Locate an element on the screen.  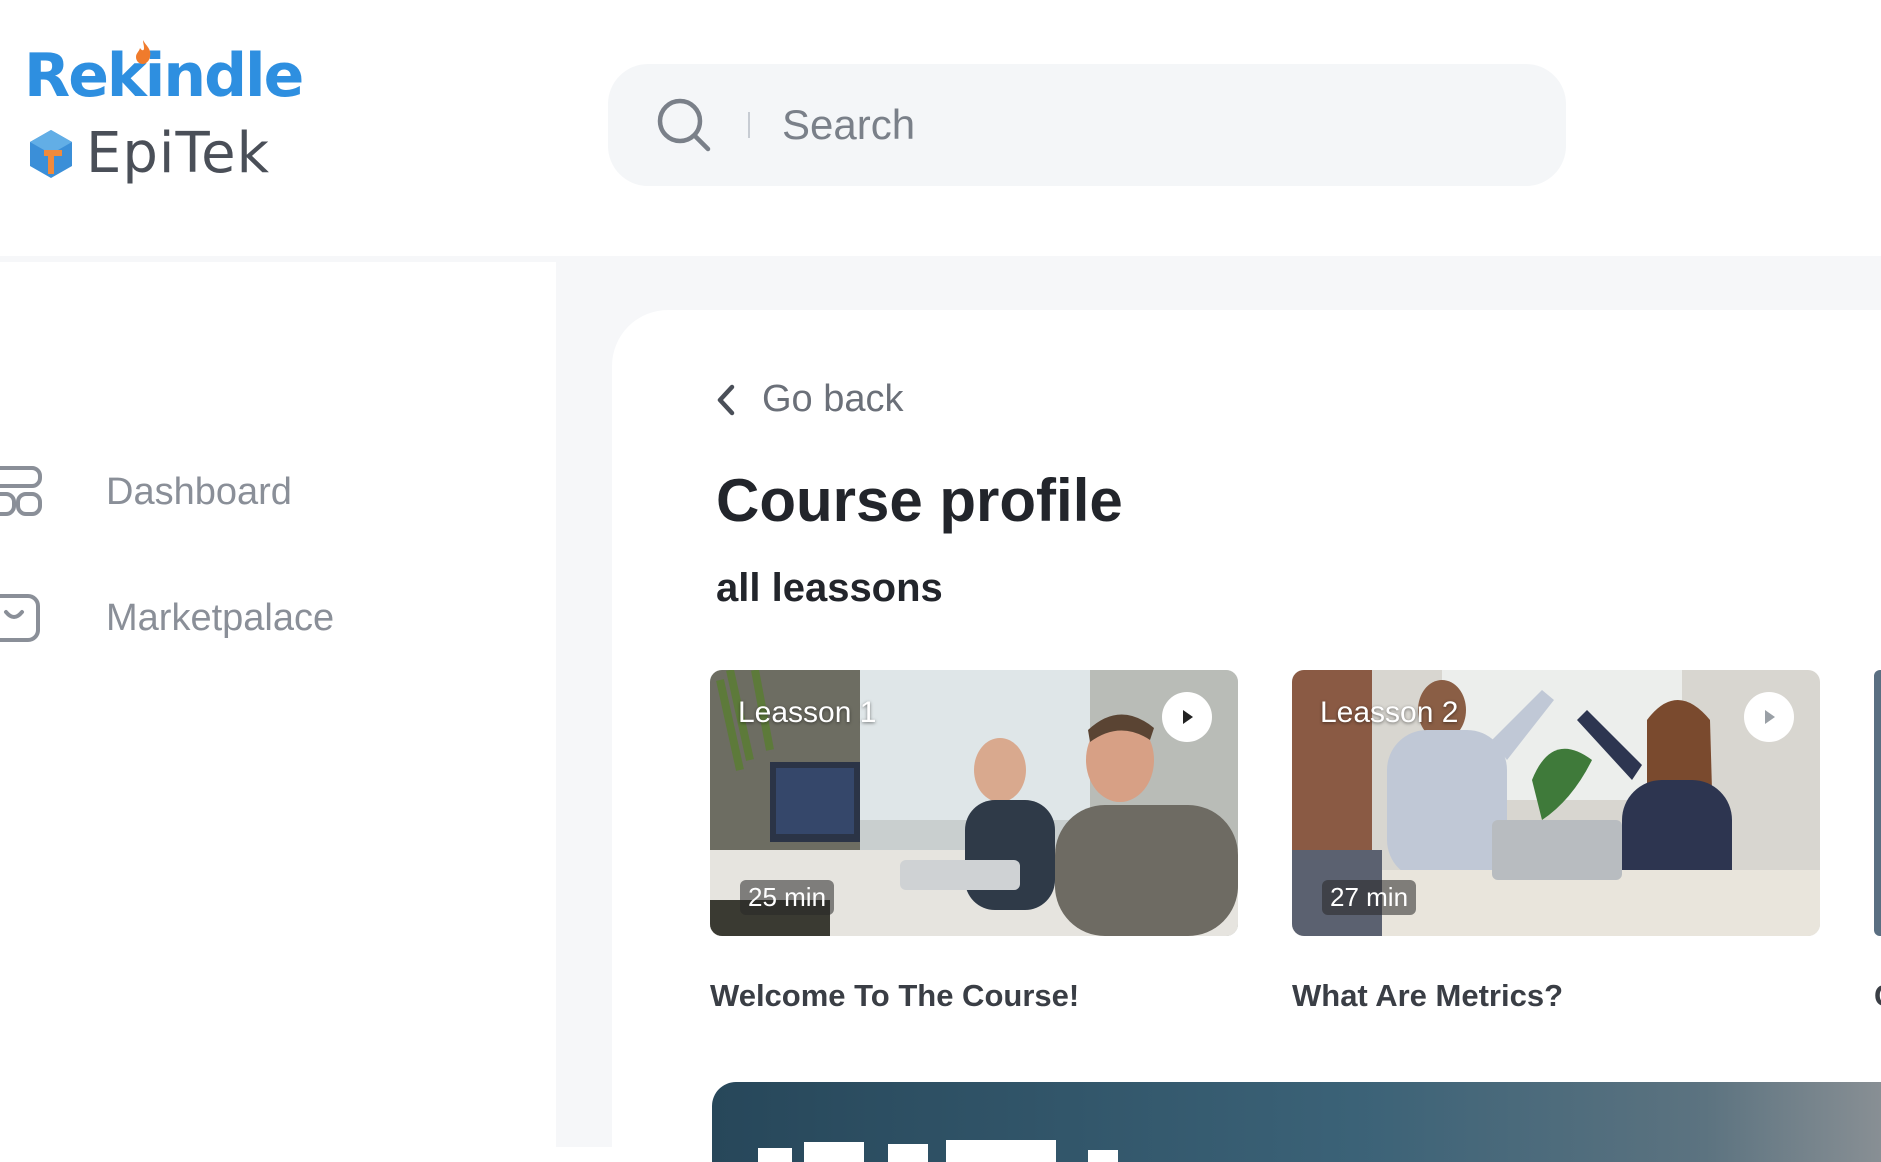
lesson-card-2: Leasson 2 27 min What Are Metrics? is located at coordinates (1556, 841).